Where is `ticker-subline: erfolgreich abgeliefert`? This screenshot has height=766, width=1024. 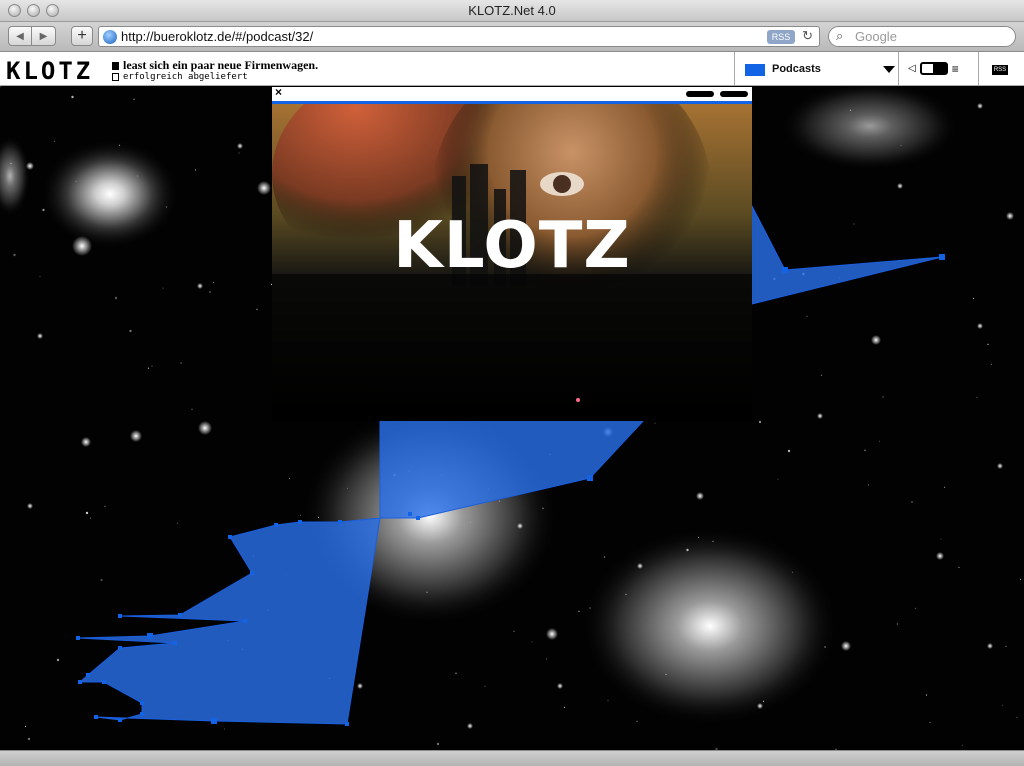 ticker-subline: erfolgreich abgeliefert is located at coordinates (180, 77).